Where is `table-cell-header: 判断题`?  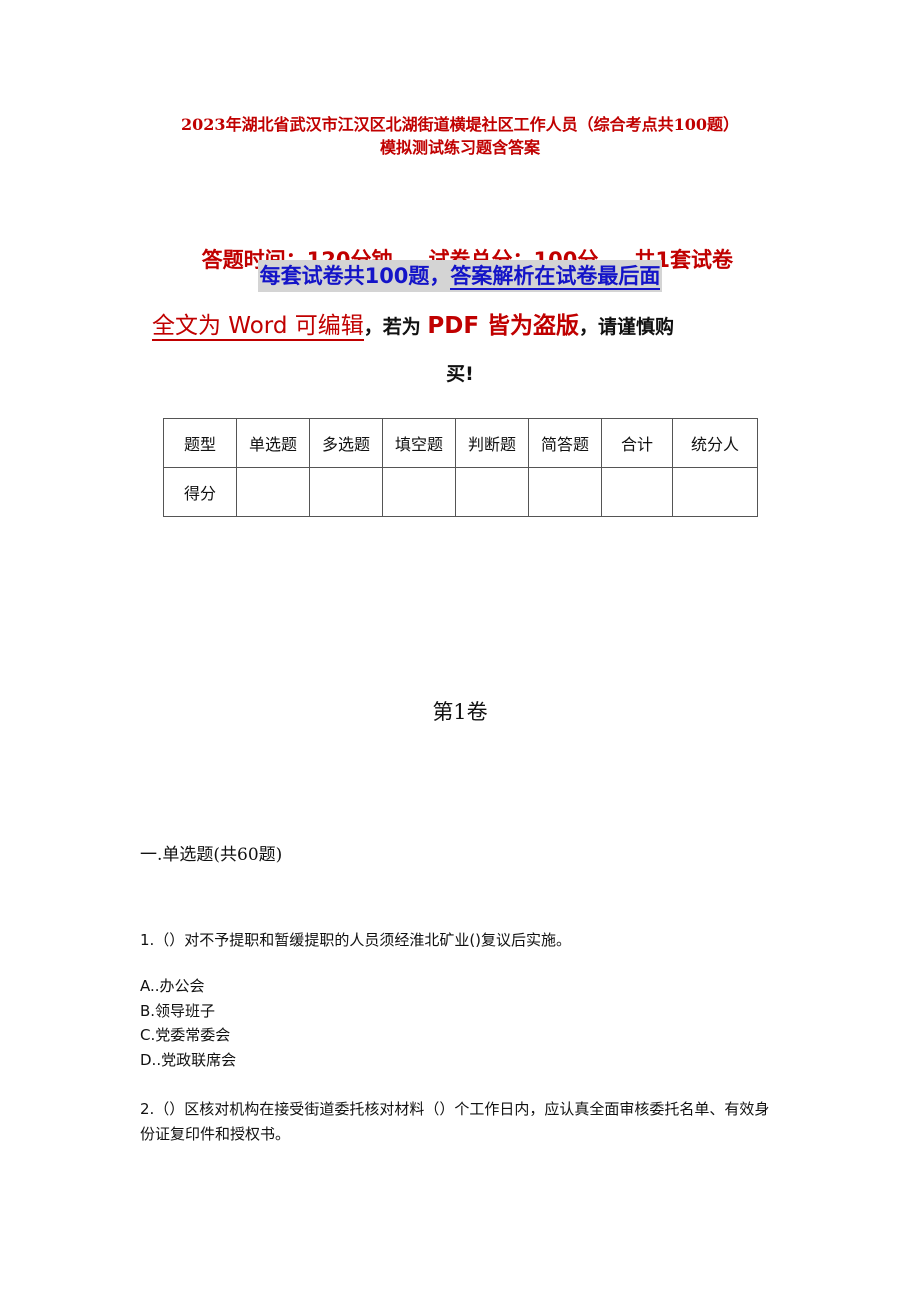
table-cell-header: 判断题 is located at coordinates (492, 443).